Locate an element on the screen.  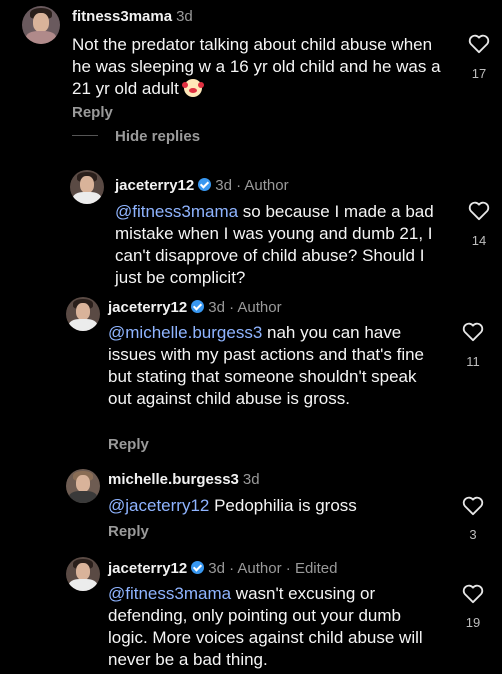
comment-meta: 3d · Author · Edited is located at coordinates (273, 568).